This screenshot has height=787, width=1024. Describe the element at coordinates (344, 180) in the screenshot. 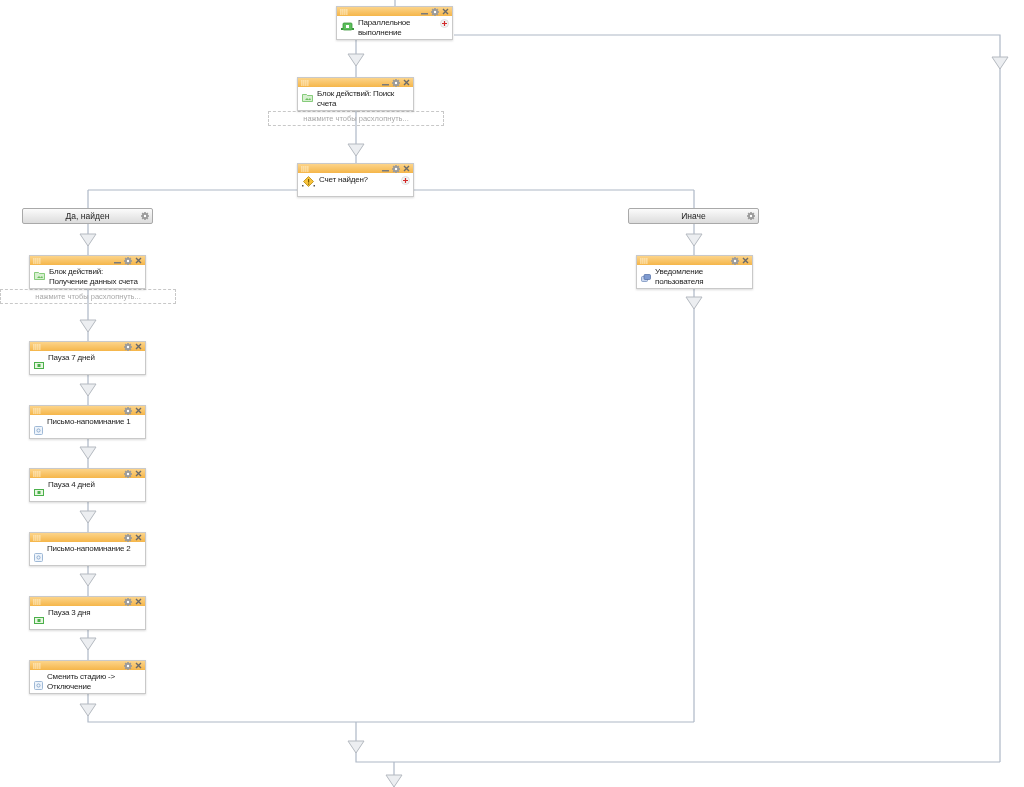

I see `node-label: Счет найден?` at that location.